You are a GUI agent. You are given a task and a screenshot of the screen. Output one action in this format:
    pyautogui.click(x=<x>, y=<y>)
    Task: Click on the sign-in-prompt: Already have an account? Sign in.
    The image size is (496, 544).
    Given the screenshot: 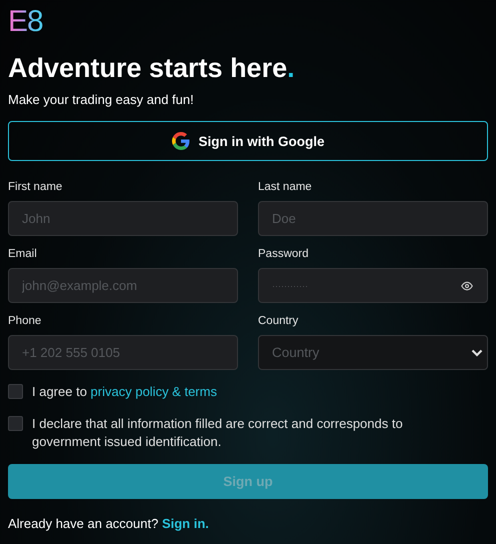 What is the action you would take?
    pyautogui.click(x=109, y=524)
    